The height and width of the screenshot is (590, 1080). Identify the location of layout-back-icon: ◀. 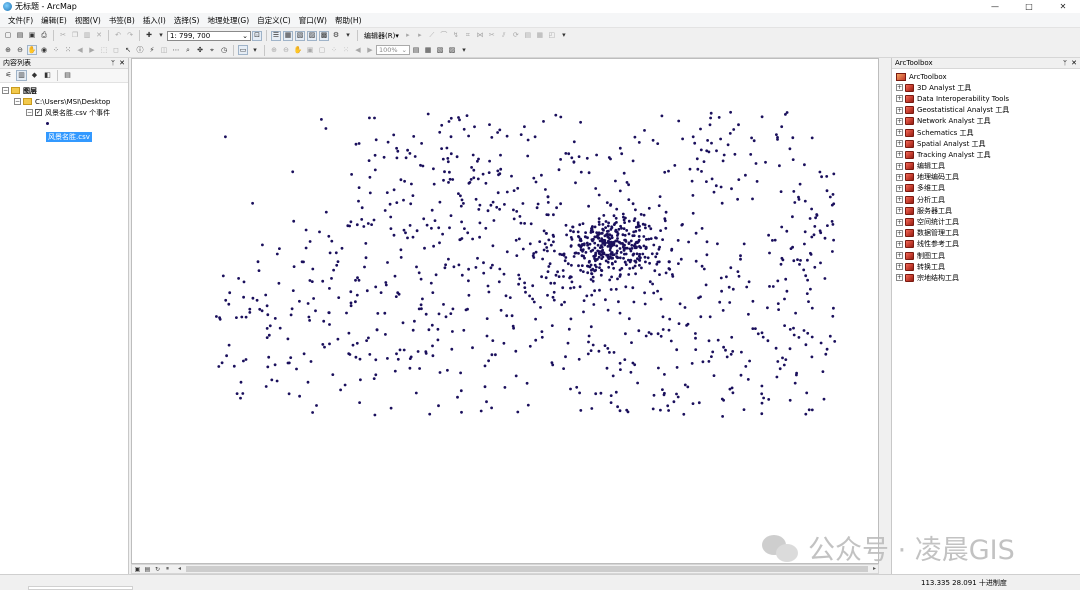
(358, 50).